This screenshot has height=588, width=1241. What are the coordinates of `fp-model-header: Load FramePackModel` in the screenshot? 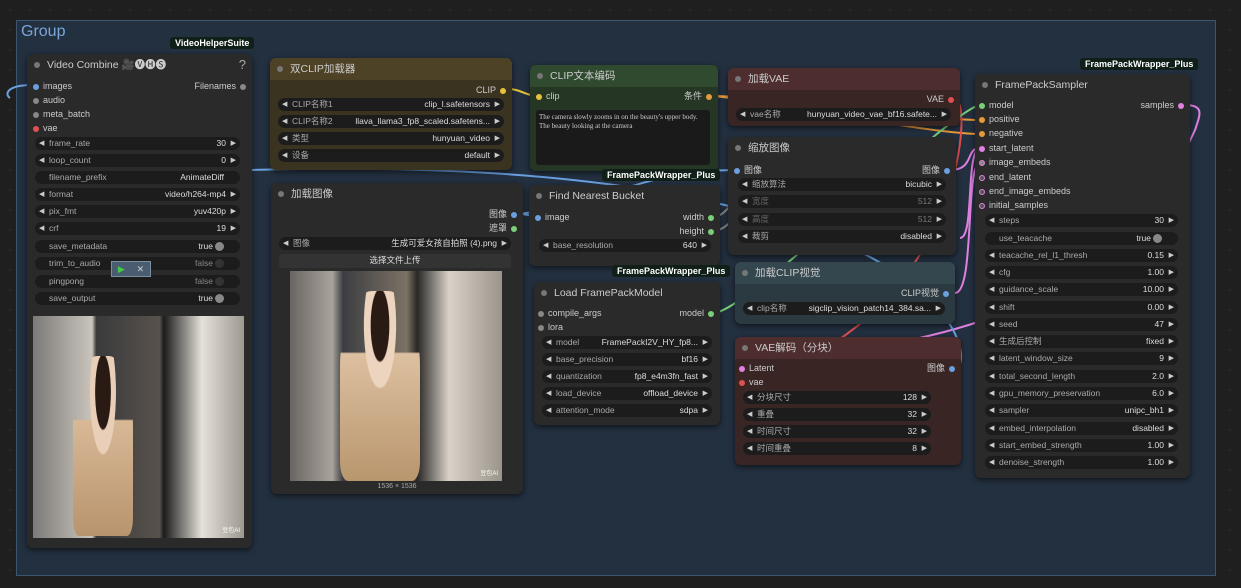 It's located at (627, 293).